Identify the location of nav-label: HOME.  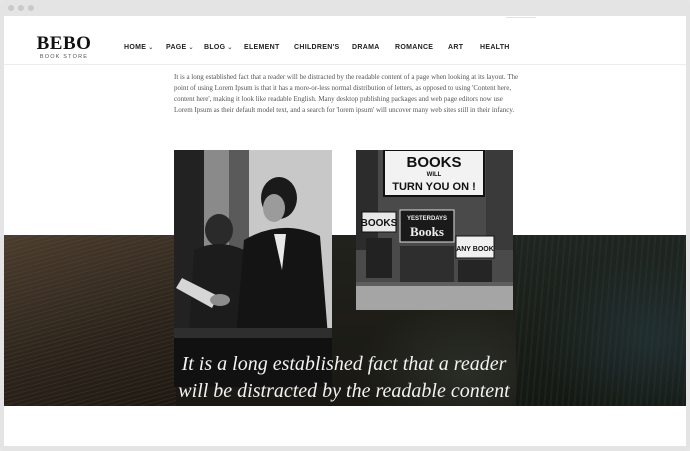
(135, 47).